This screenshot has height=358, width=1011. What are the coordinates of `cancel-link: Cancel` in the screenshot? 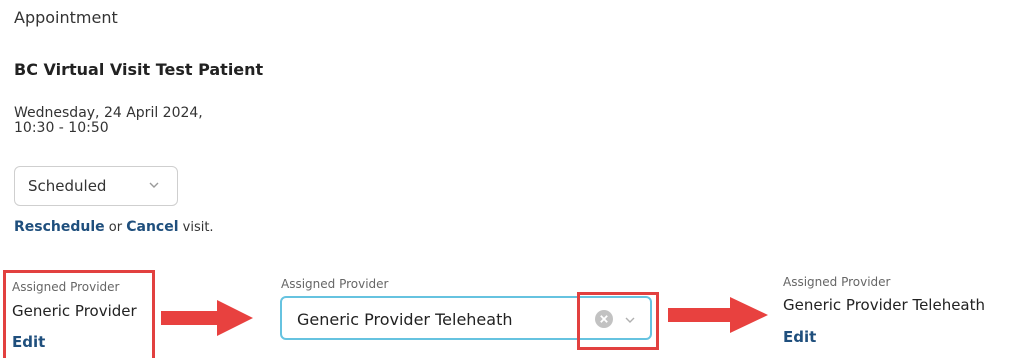 It's located at (152, 227).